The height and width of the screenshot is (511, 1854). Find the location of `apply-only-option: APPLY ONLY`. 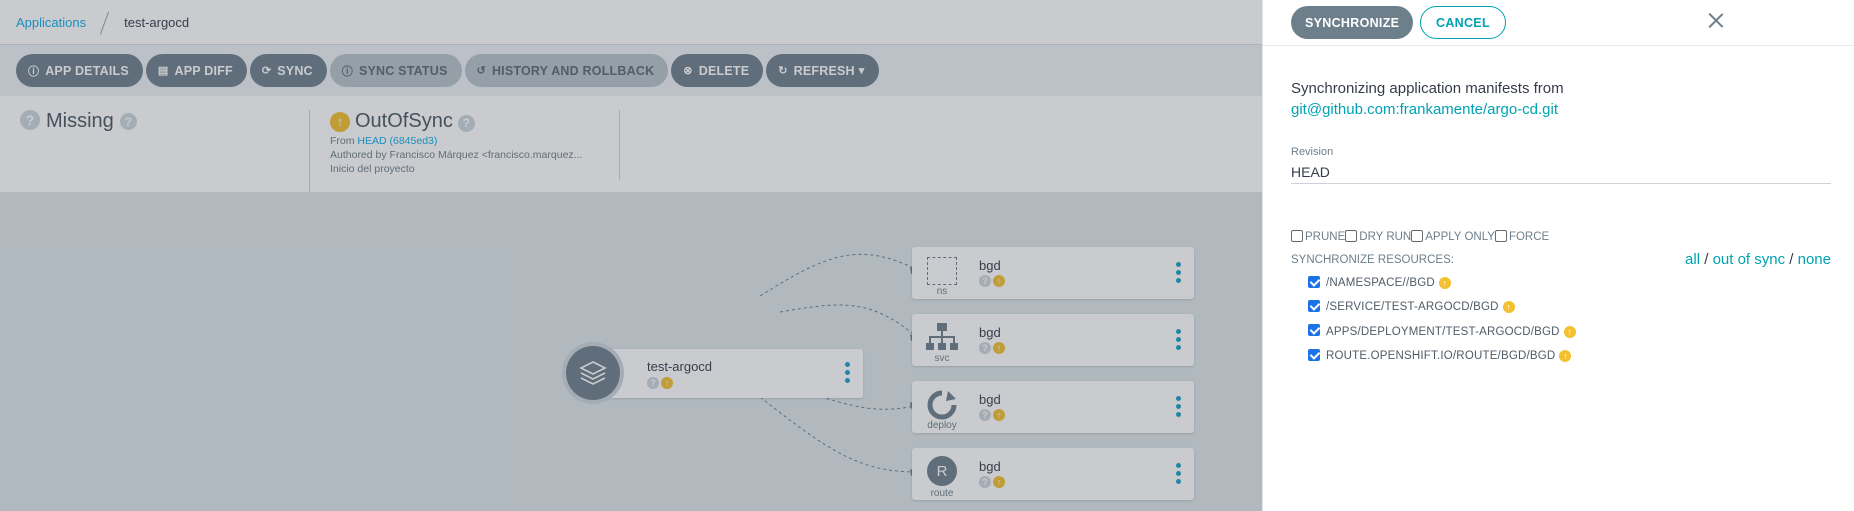

apply-only-option: APPLY ONLY is located at coordinates (1453, 236).